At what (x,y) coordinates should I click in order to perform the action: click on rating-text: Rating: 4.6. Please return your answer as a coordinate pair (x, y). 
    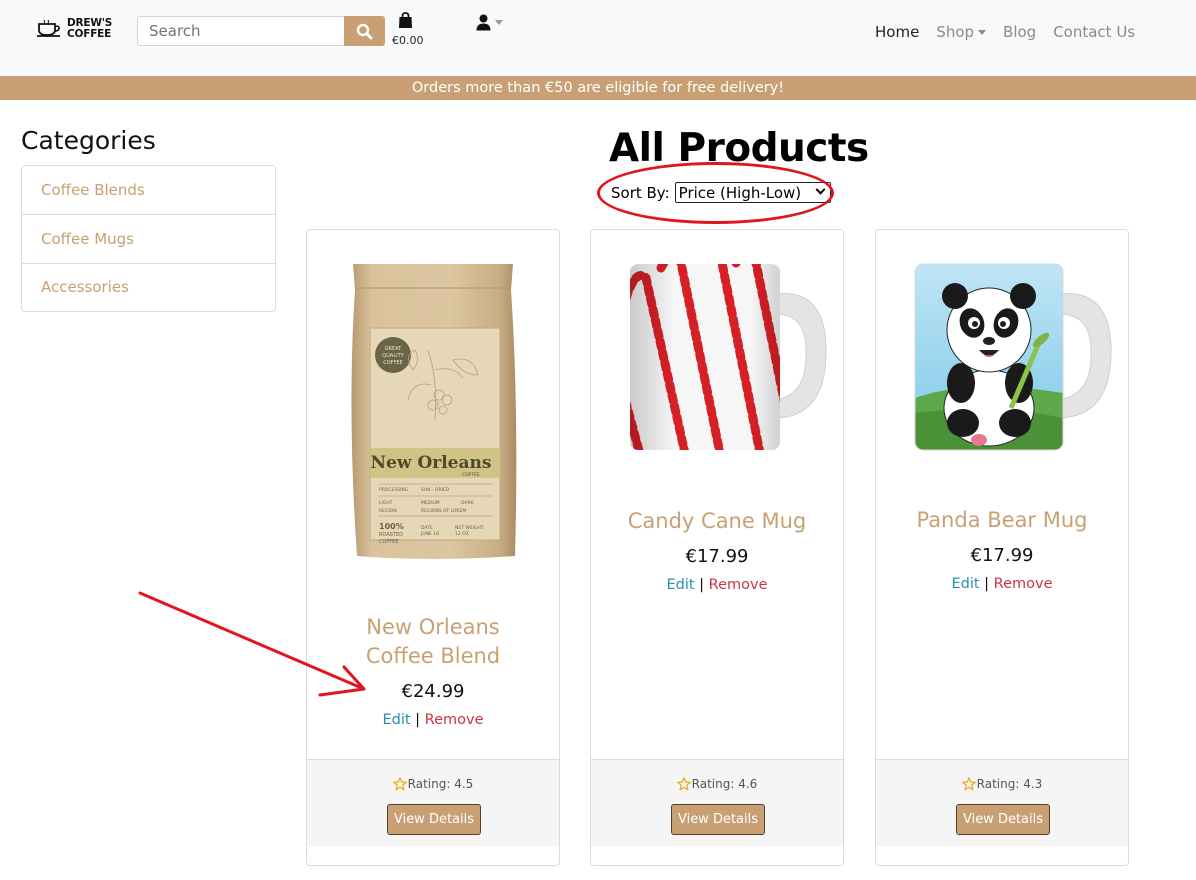
    Looking at the image, I should click on (724, 784).